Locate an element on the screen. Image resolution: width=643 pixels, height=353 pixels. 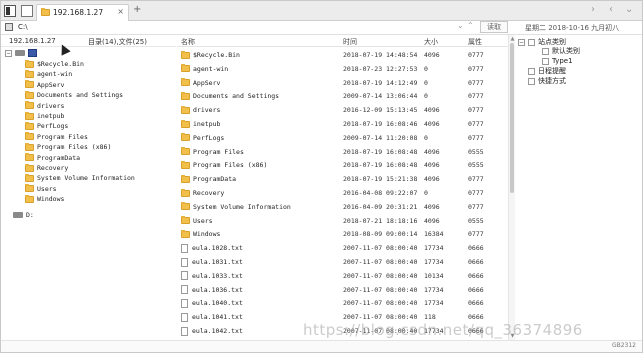
list-item: Windows 2018-08-09 09:00:14 16384 0777 is located at coordinates (342, 234).